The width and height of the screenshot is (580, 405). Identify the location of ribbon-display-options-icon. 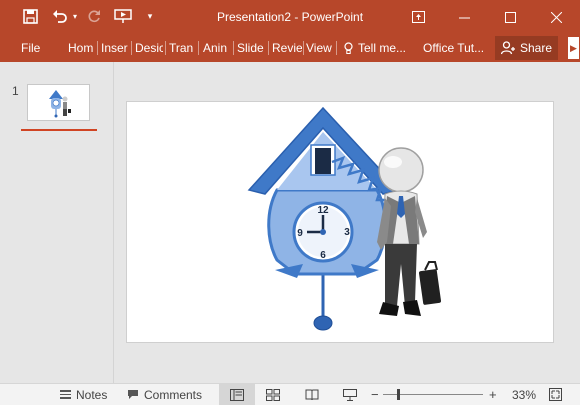
(418, 17).